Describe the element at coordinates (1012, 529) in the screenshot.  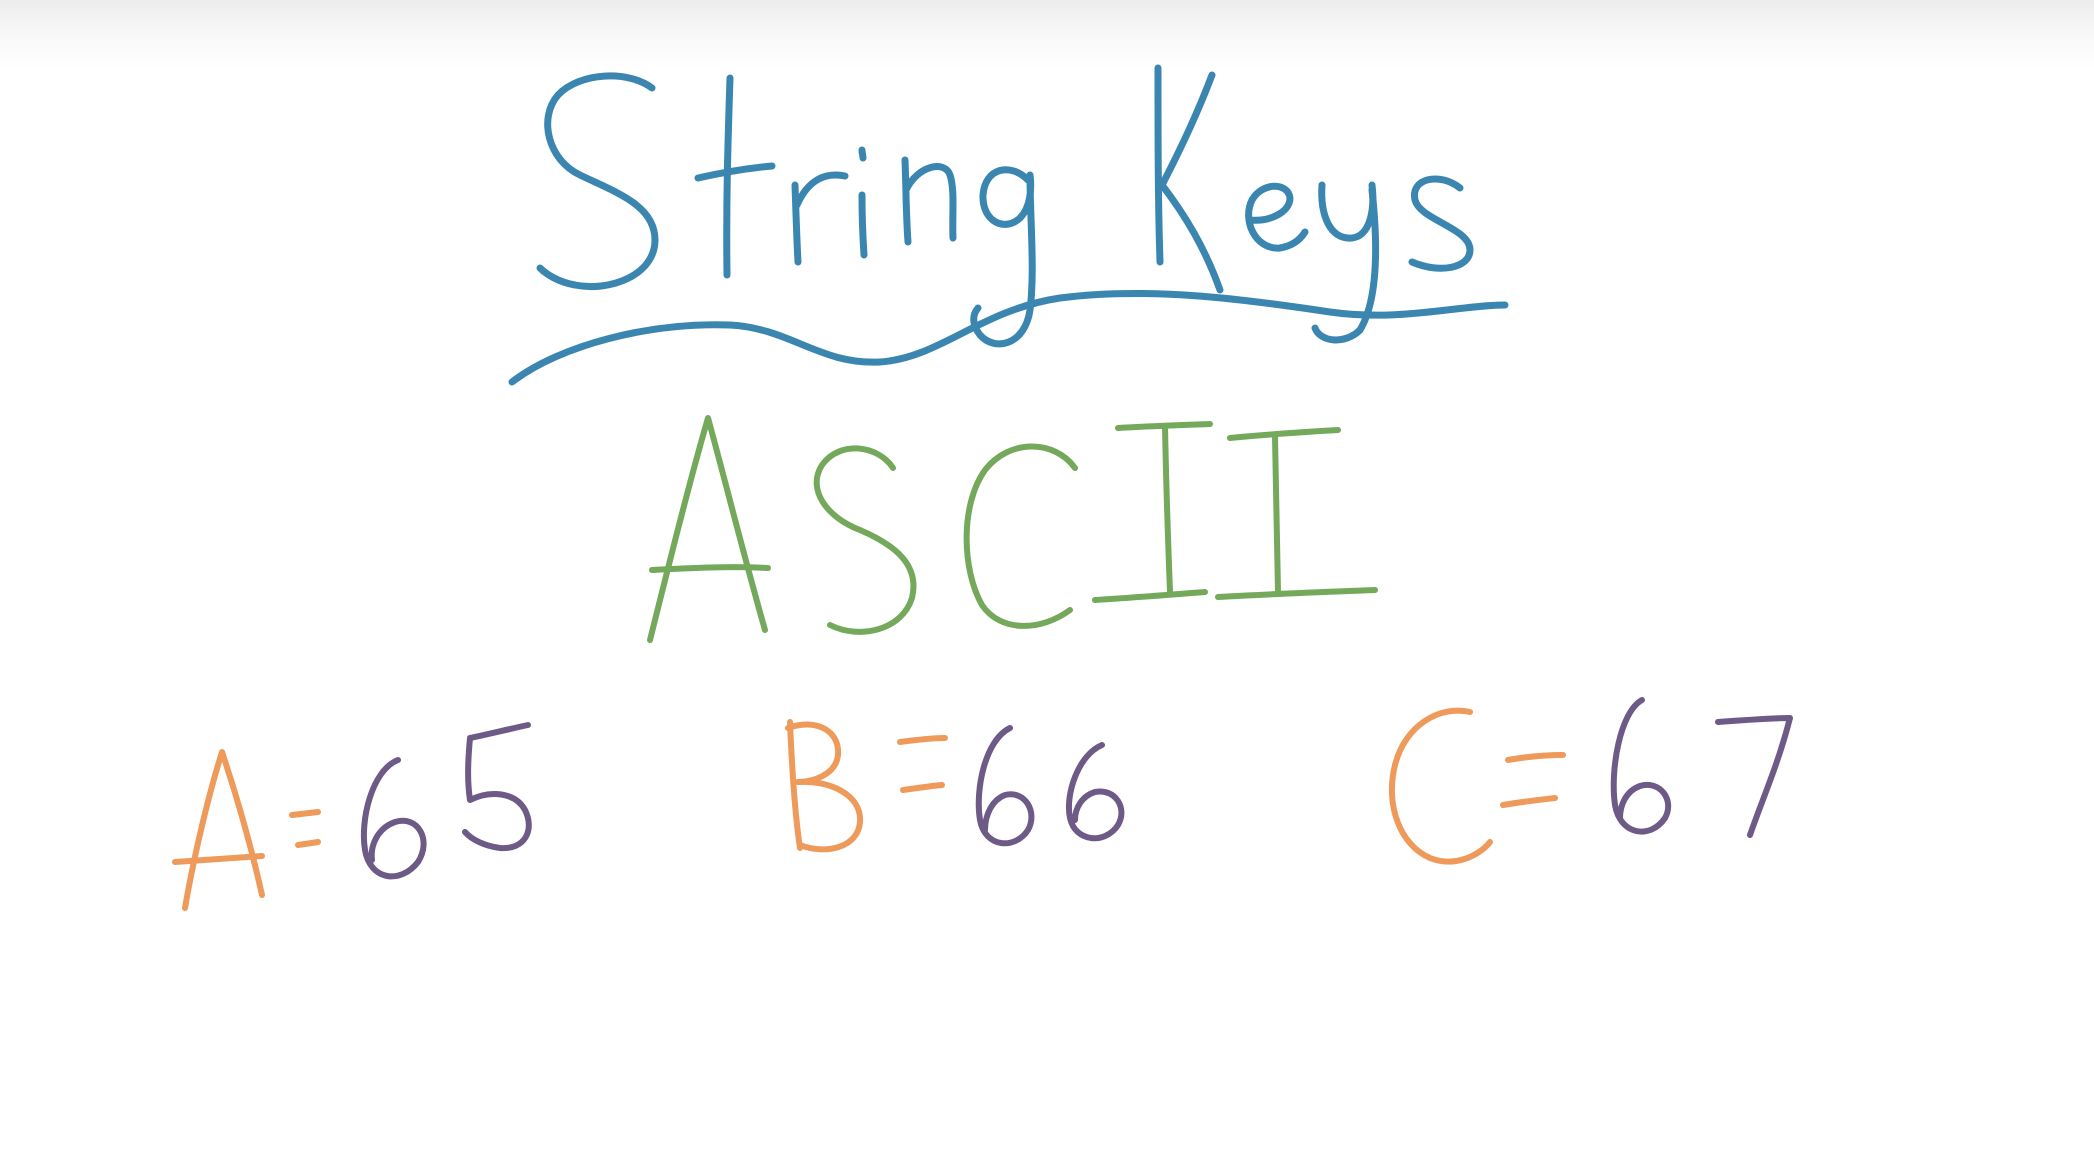
I see `subtitle-handwriting` at that location.